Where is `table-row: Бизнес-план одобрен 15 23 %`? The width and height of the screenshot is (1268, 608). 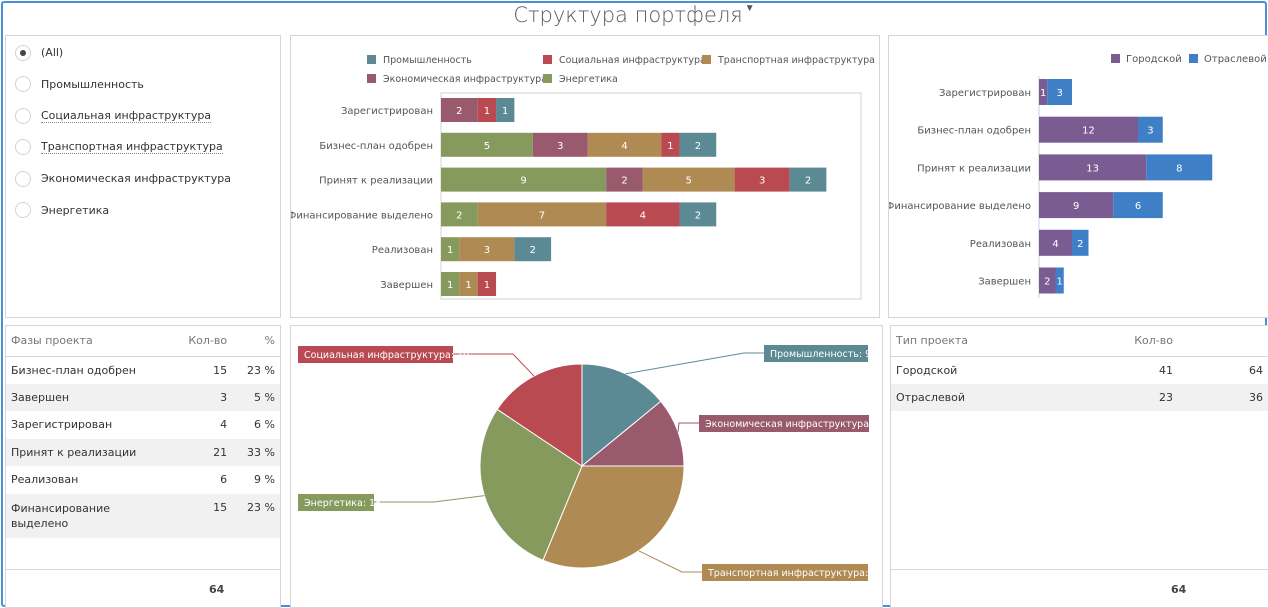
table-row: Бизнес-план одобрен 15 23 % is located at coordinates (143, 370).